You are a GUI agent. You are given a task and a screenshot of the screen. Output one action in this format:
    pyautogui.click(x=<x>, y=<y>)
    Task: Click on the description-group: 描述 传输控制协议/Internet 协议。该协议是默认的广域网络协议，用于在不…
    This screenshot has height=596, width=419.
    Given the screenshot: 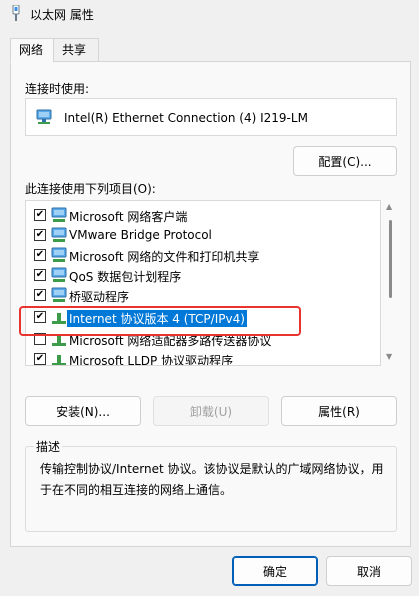 What is the action you would take?
    pyautogui.click(x=211, y=485)
    